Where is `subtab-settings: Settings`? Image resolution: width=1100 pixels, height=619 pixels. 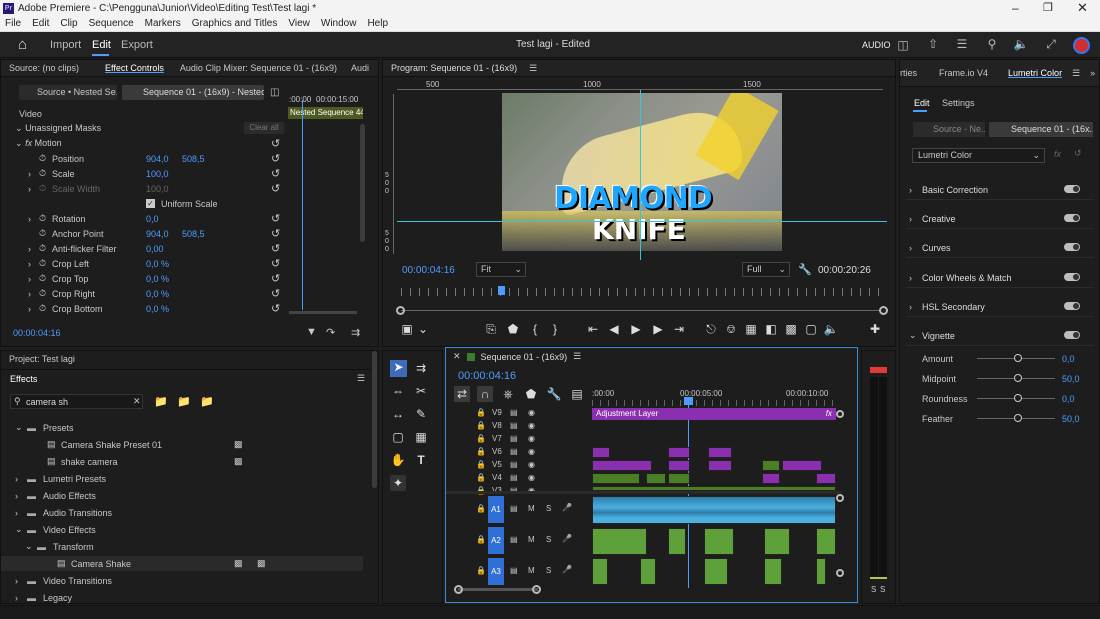 subtab-settings: Settings is located at coordinates (958, 103).